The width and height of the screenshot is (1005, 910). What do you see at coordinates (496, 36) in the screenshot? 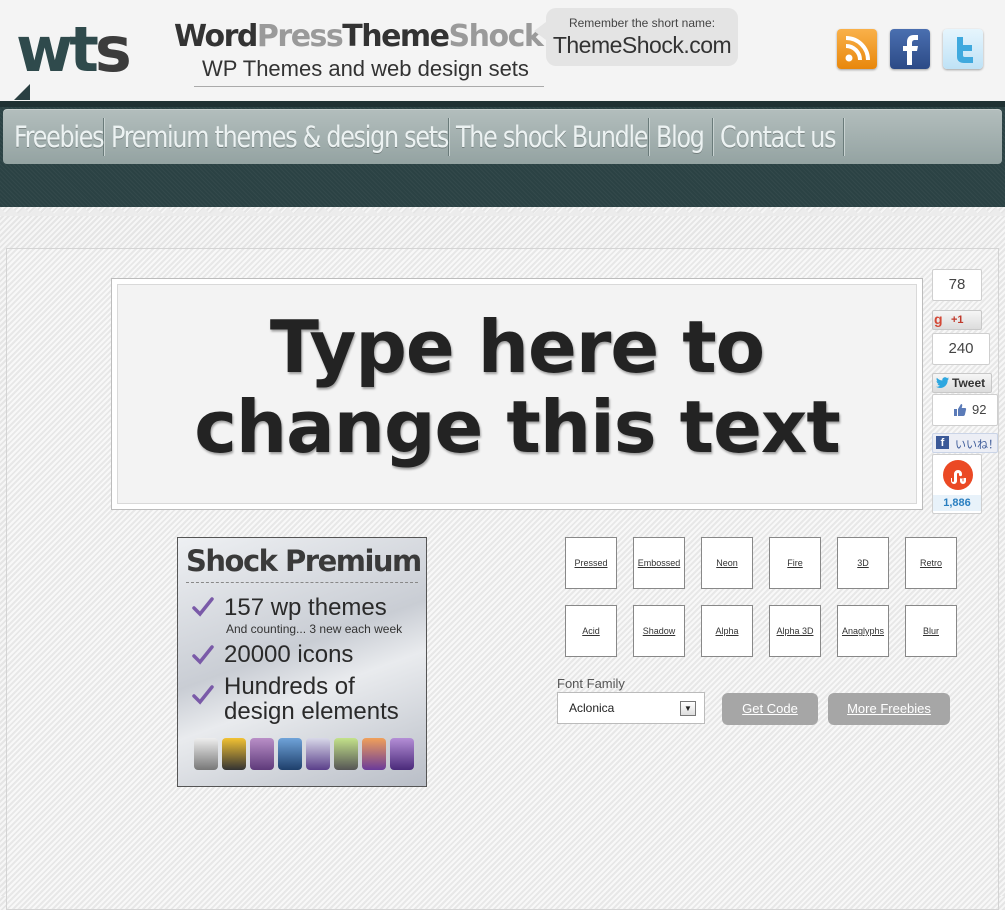
I see `logo-title-shock: Shock` at bounding box center [496, 36].